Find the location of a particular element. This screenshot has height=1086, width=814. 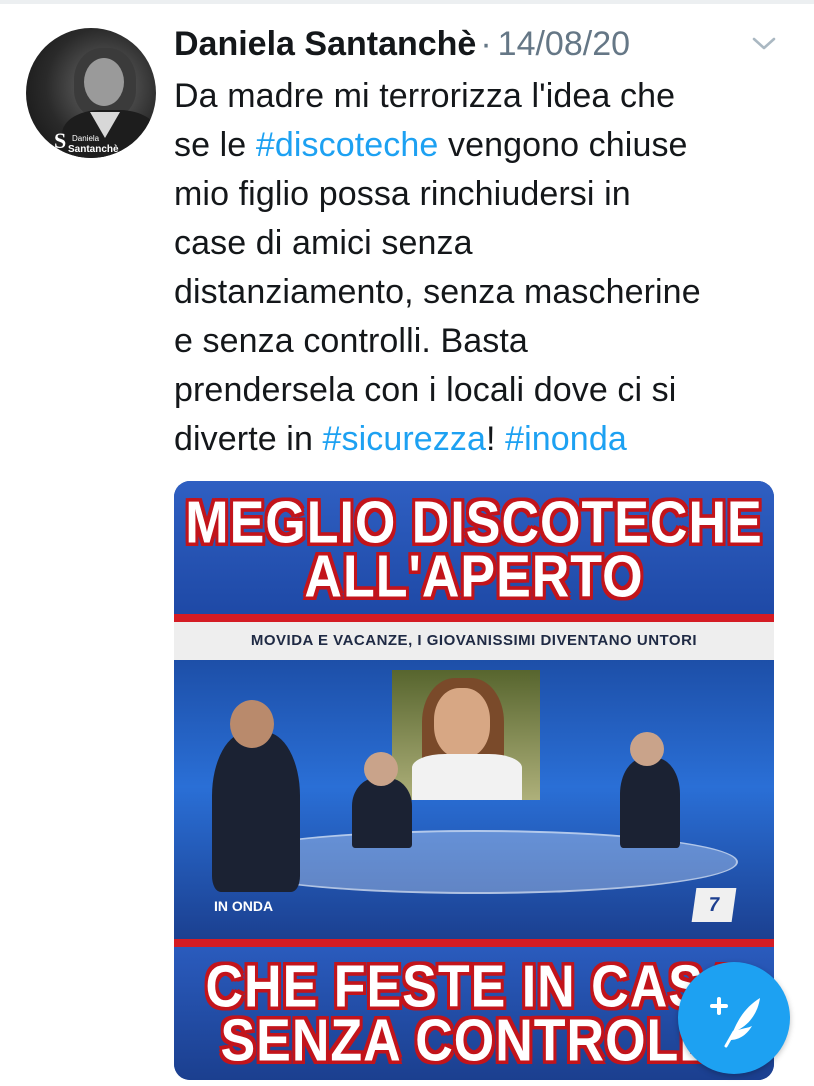

top-divider is located at coordinates (407, 2).